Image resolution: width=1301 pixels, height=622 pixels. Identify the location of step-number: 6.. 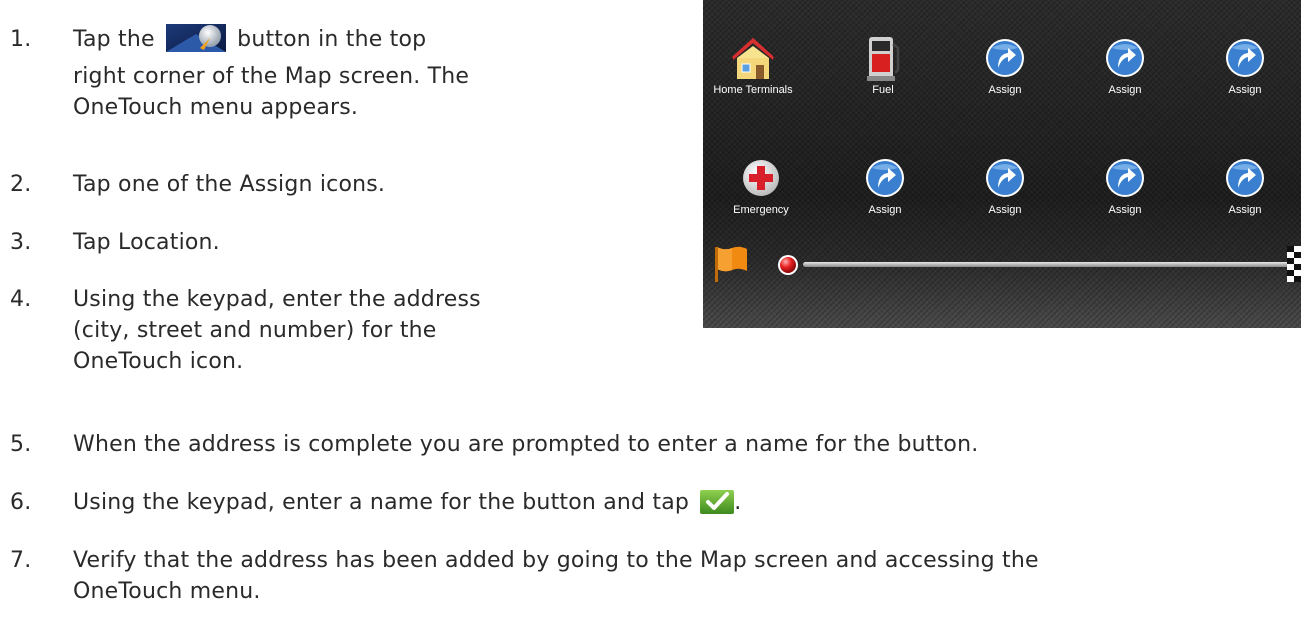
(21, 502).